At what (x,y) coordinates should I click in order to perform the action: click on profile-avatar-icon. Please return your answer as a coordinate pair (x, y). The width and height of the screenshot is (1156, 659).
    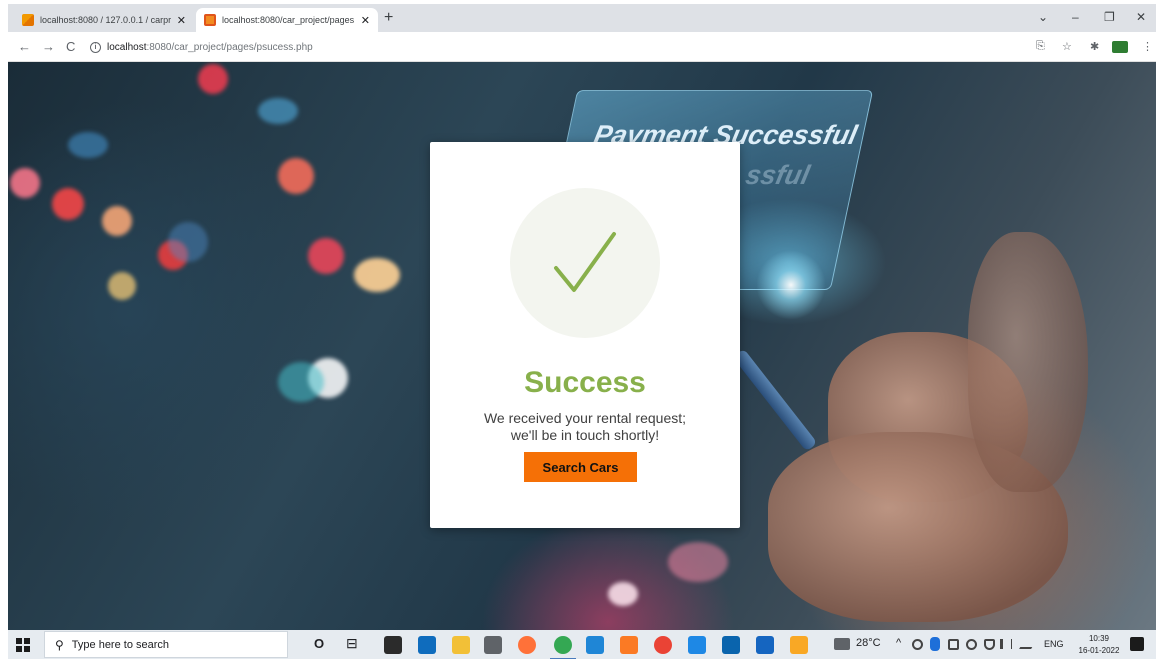
    Looking at the image, I should click on (1120, 47).